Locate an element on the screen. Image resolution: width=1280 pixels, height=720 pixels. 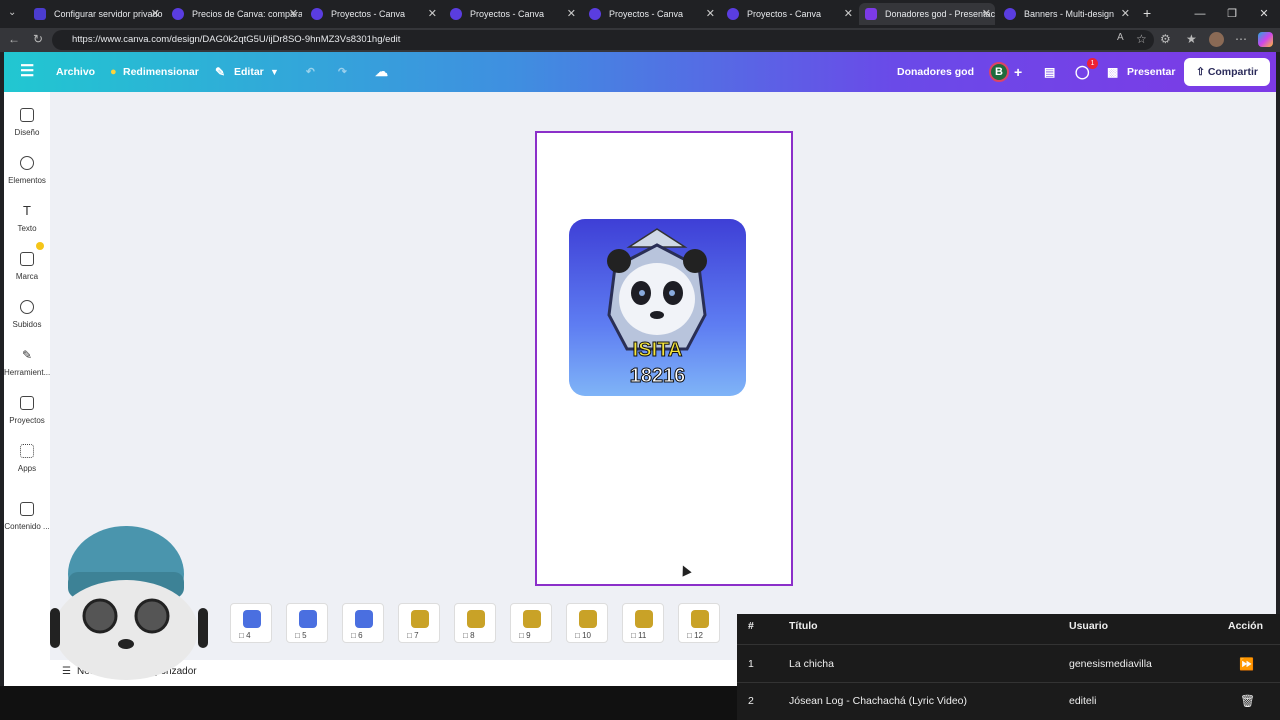
sidebar-item-marca: Marca is located at coordinates (27, 261).